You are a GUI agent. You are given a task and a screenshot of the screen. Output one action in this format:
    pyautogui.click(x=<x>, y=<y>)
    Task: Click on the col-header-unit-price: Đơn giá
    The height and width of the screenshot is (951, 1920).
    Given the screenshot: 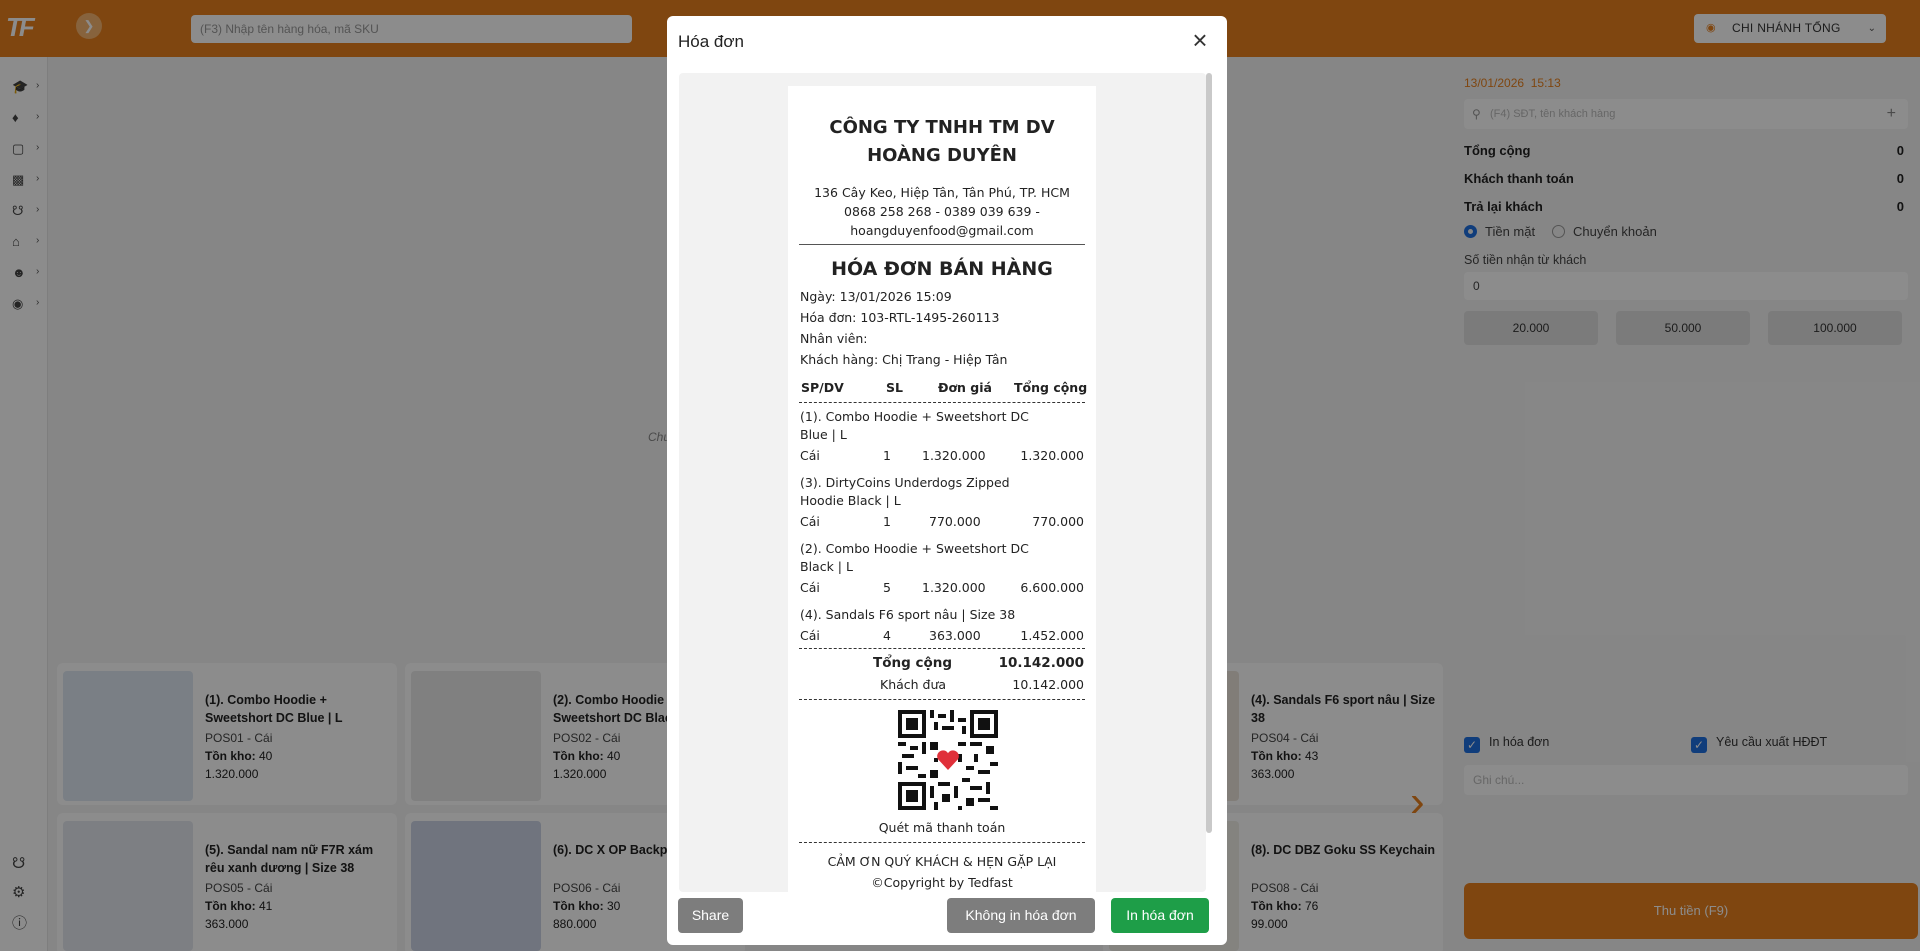 What is the action you would take?
    pyautogui.click(x=965, y=387)
    